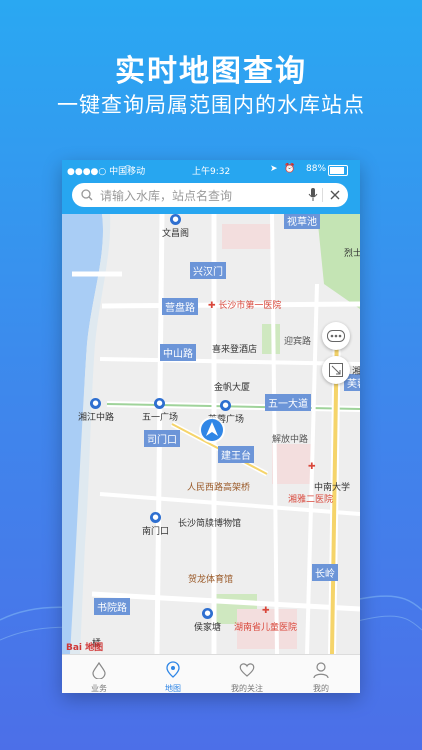  Describe the element at coordinates (173, 688) in the screenshot. I see `tab-label: 地图` at that location.